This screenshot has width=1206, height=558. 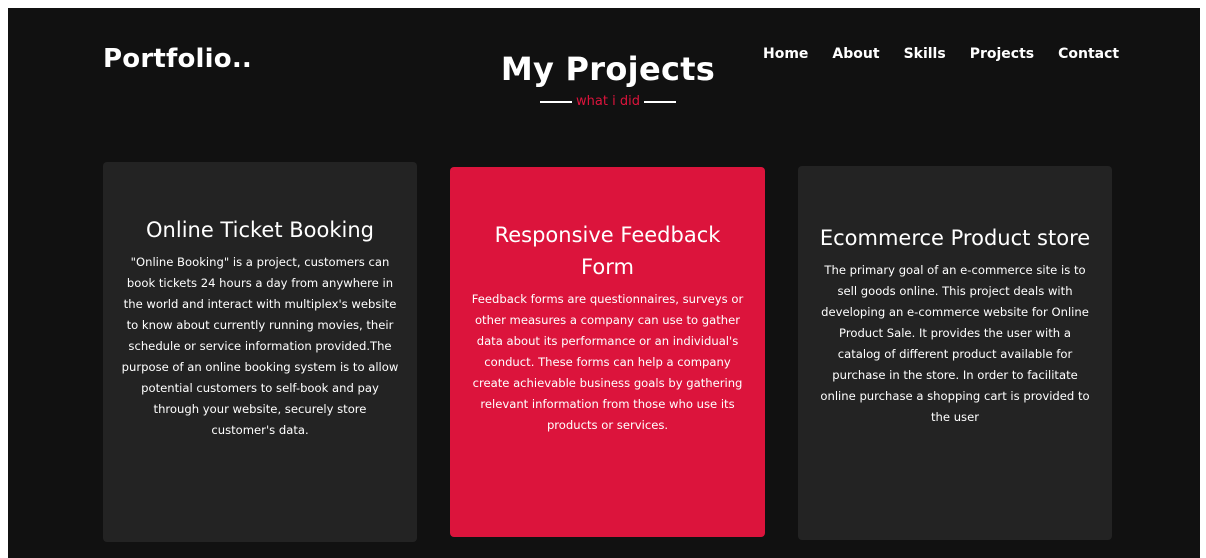 What do you see at coordinates (1088, 54) in the screenshot?
I see `nav-contact: Contact` at bounding box center [1088, 54].